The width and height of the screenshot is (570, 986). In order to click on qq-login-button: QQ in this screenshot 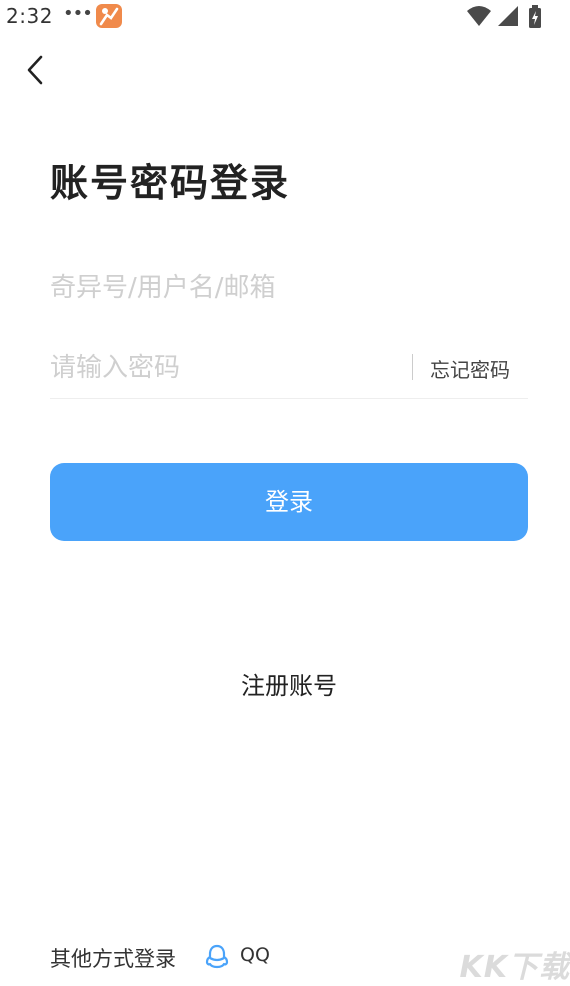, I will do `click(244, 957)`.